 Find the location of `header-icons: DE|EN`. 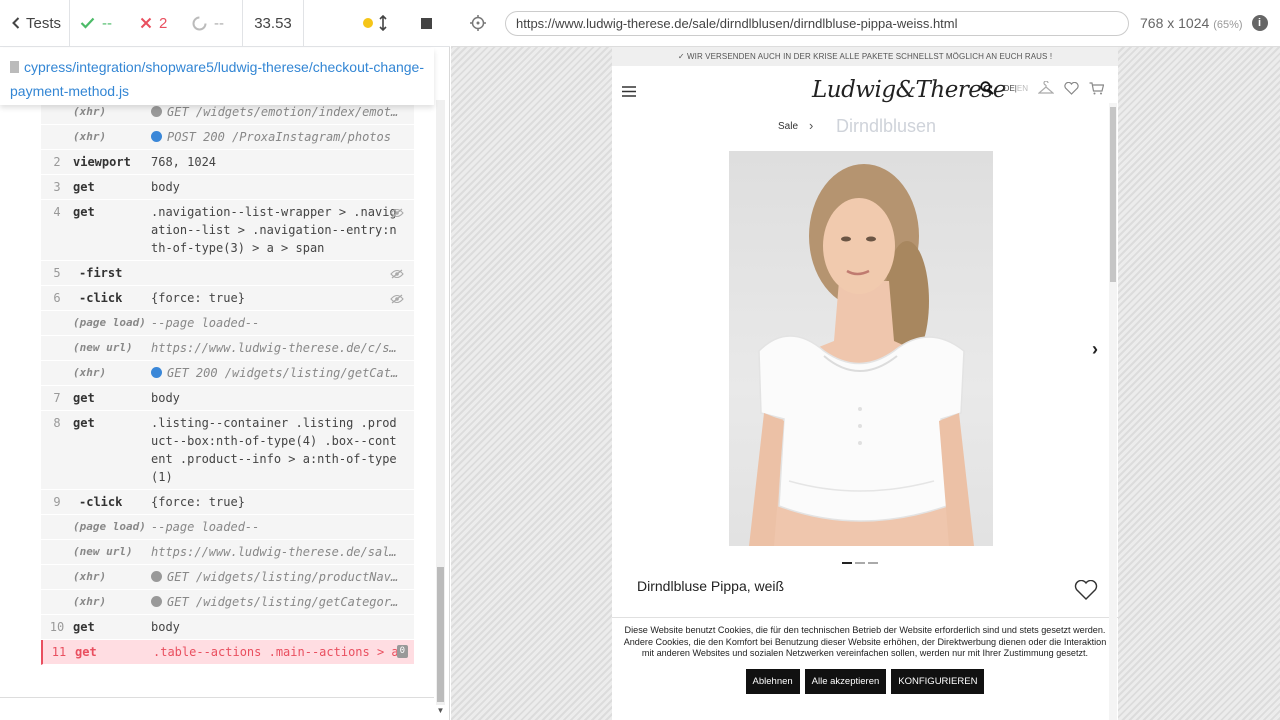

header-icons: DE|EN is located at coordinates (1041, 88).